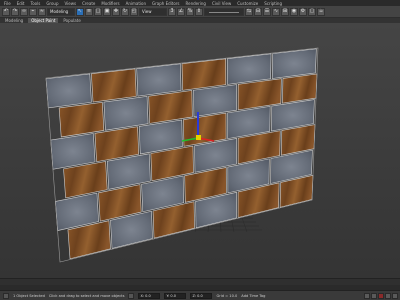  Describe the element at coordinates (200, 281) in the screenshot. I see `time-slider` at that location.